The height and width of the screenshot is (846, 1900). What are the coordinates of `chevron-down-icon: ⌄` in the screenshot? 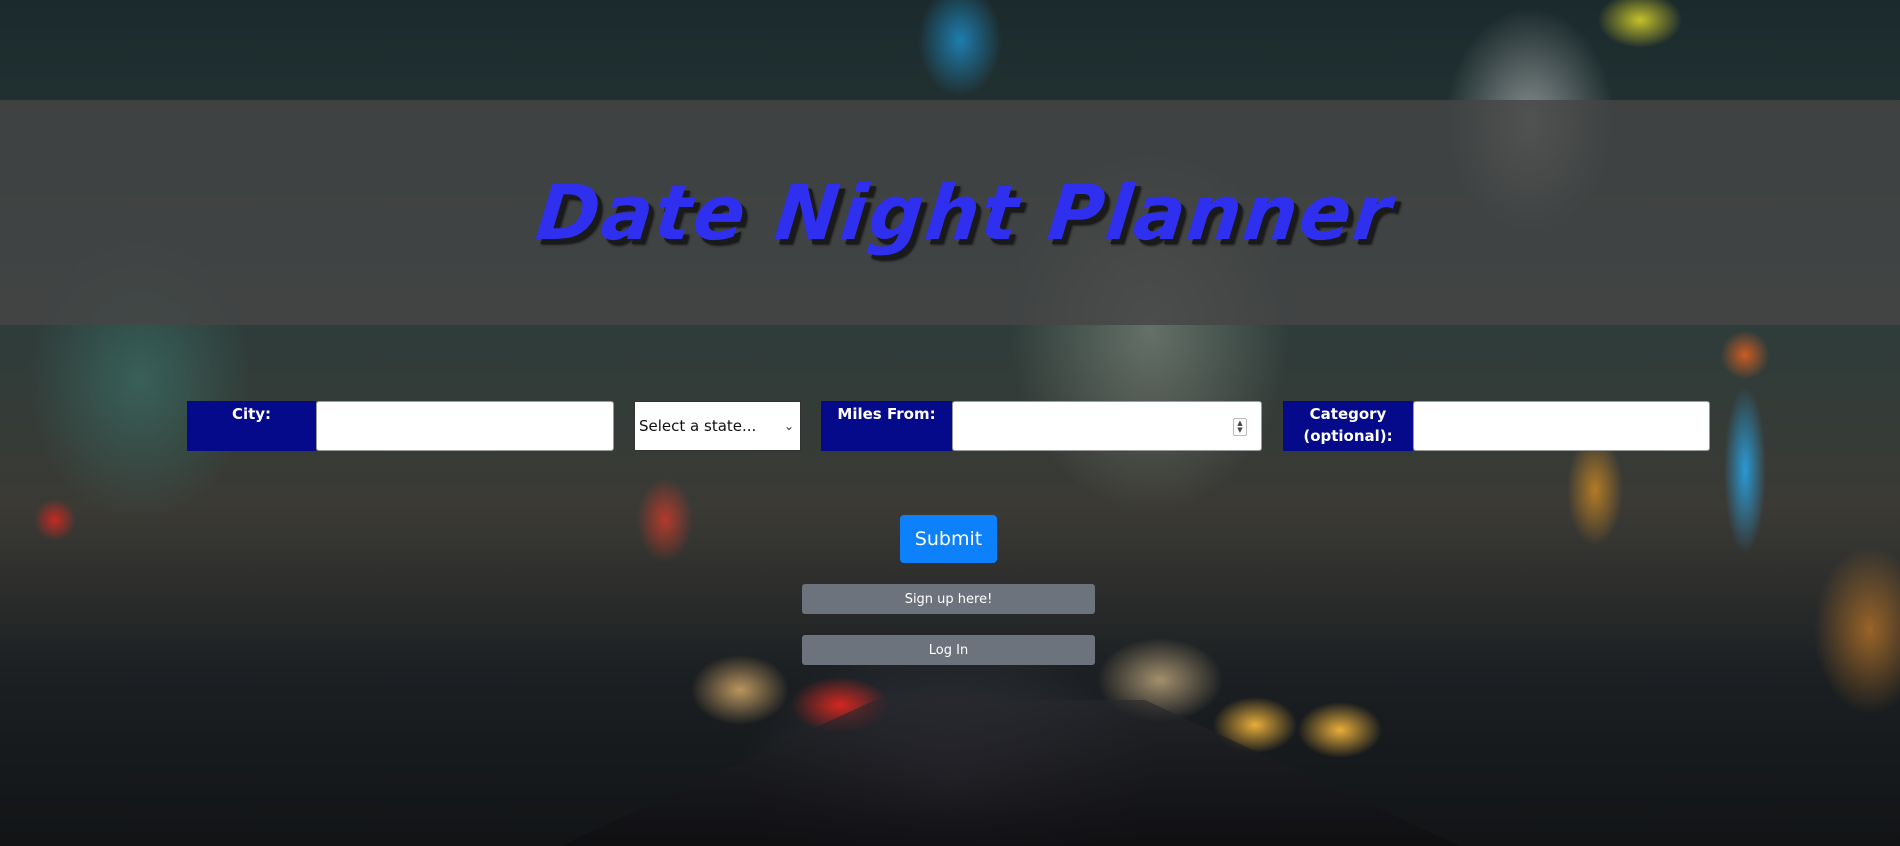 It's located at (788, 426).